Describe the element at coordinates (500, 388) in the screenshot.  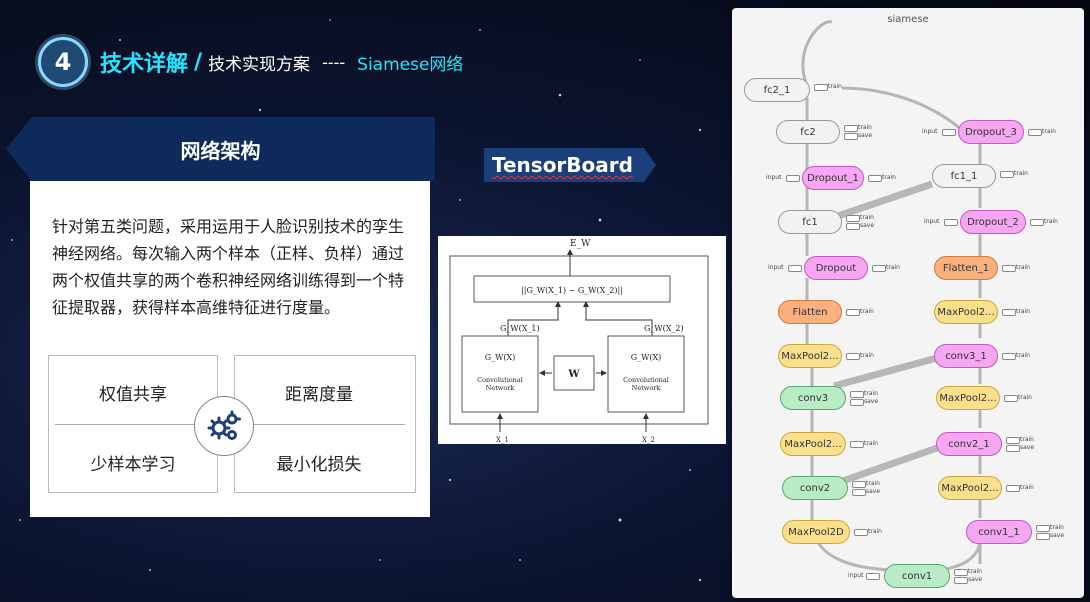
I see `left-net-label-2: Network` at that location.